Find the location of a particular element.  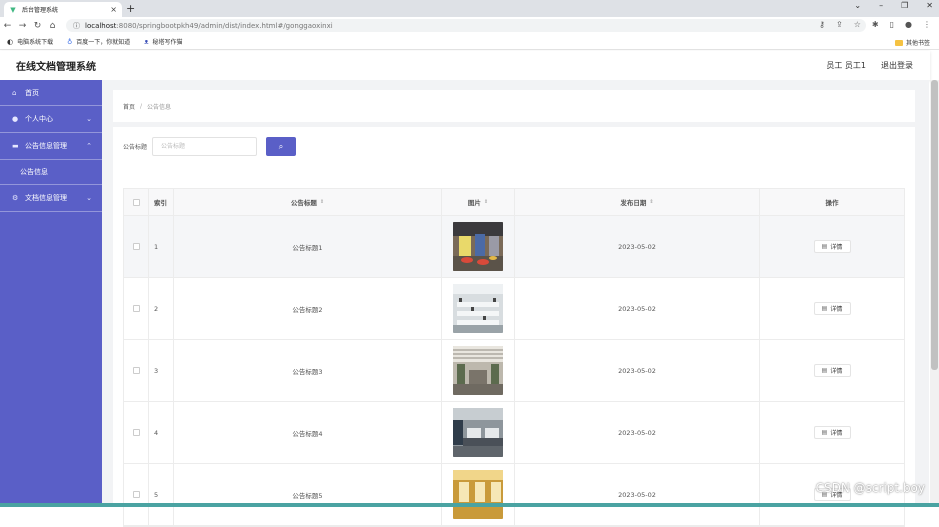

bookmark-item: ♁ 百度一下，你就知道 is located at coordinates (98, 42).